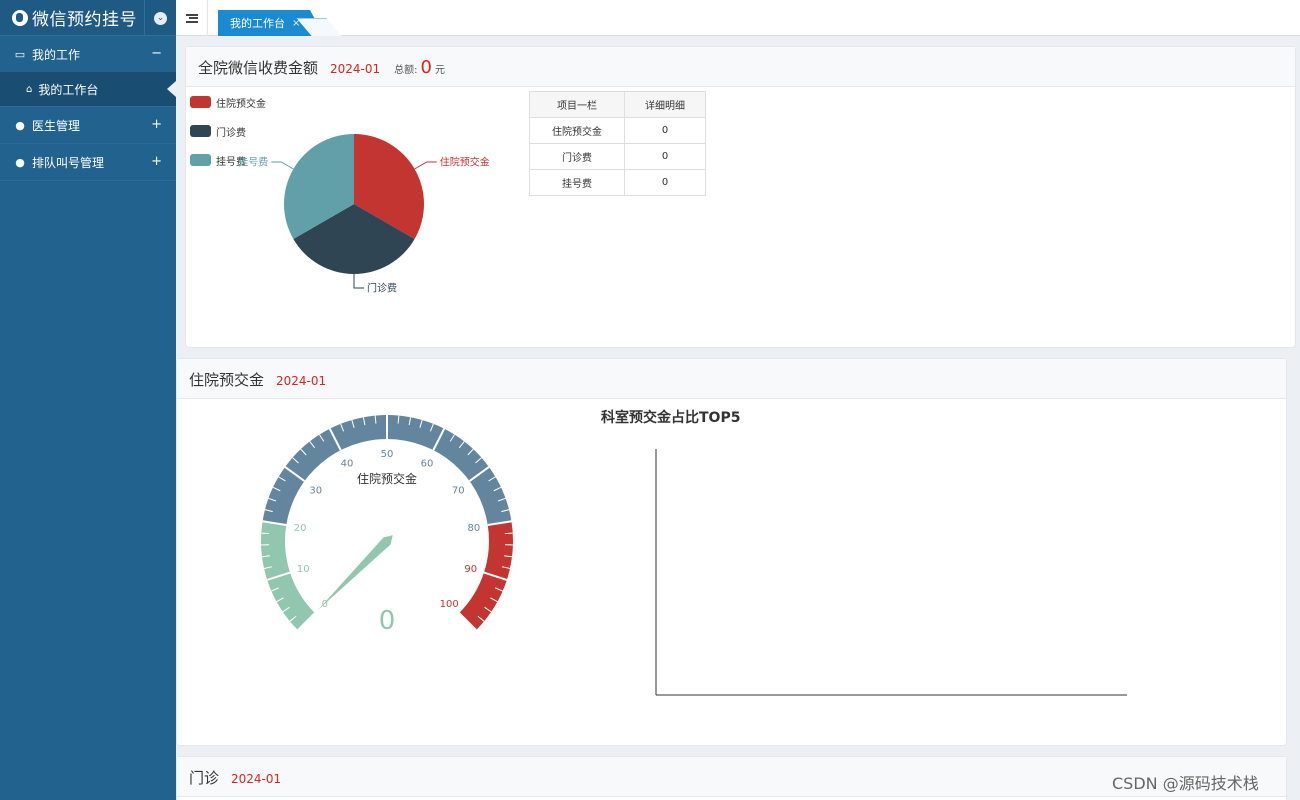 This screenshot has height=800, width=1300. I want to click on menu-item-queue-management: ● 排队叫号管理 +, so click(88, 162).